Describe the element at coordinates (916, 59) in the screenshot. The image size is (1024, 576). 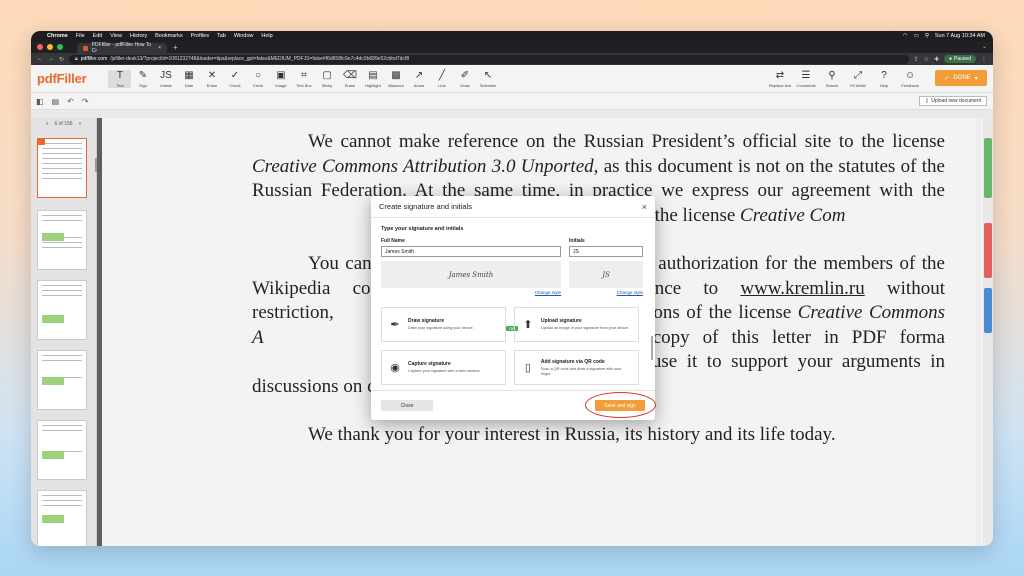
I see `share-icon: ⇪` at that location.